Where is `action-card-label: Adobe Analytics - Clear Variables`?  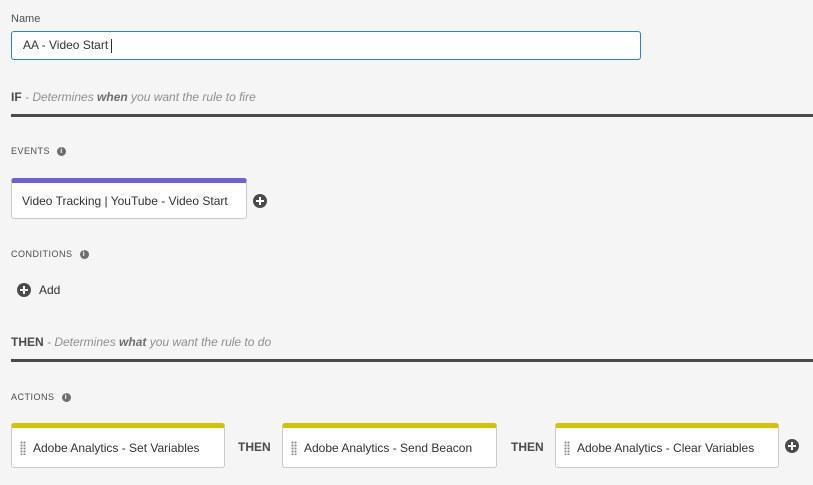 action-card-label: Adobe Analytics - Clear Variables is located at coordinates (666, 447).